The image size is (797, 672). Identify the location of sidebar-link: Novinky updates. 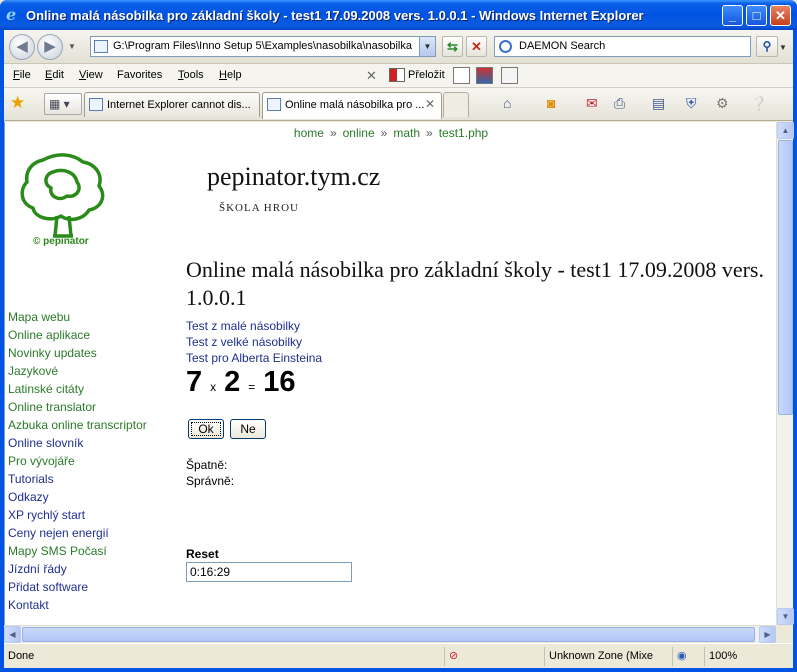
(93, 353).